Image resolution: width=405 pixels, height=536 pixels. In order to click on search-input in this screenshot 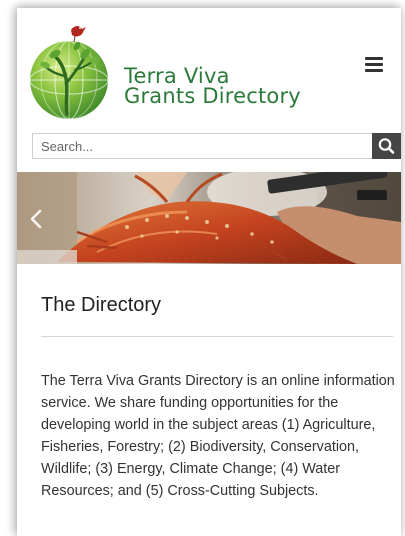, I will do `click(202, 146)`.